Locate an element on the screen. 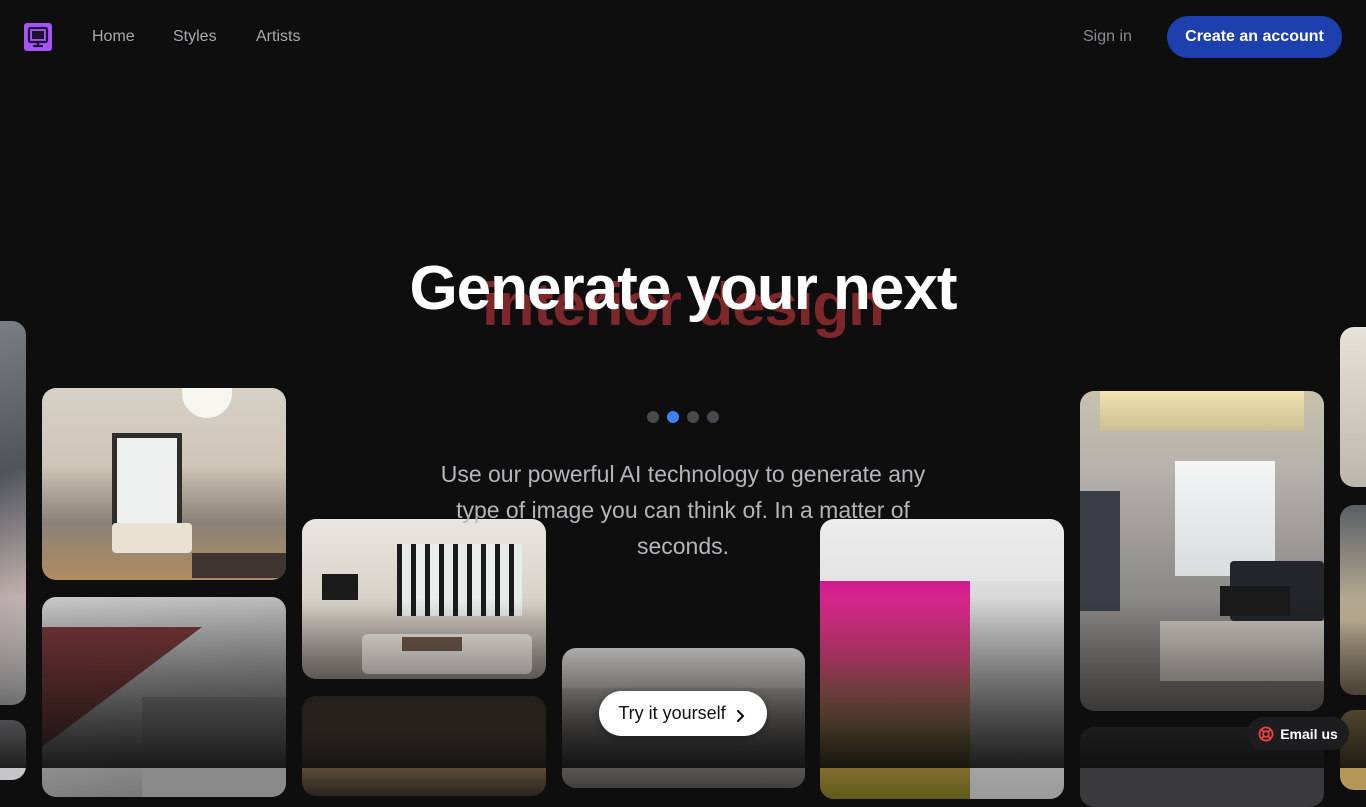 The width and height of the screenshot is (1366, 807). try-it-button: Try it yourself is located at coordinates (683, 713).